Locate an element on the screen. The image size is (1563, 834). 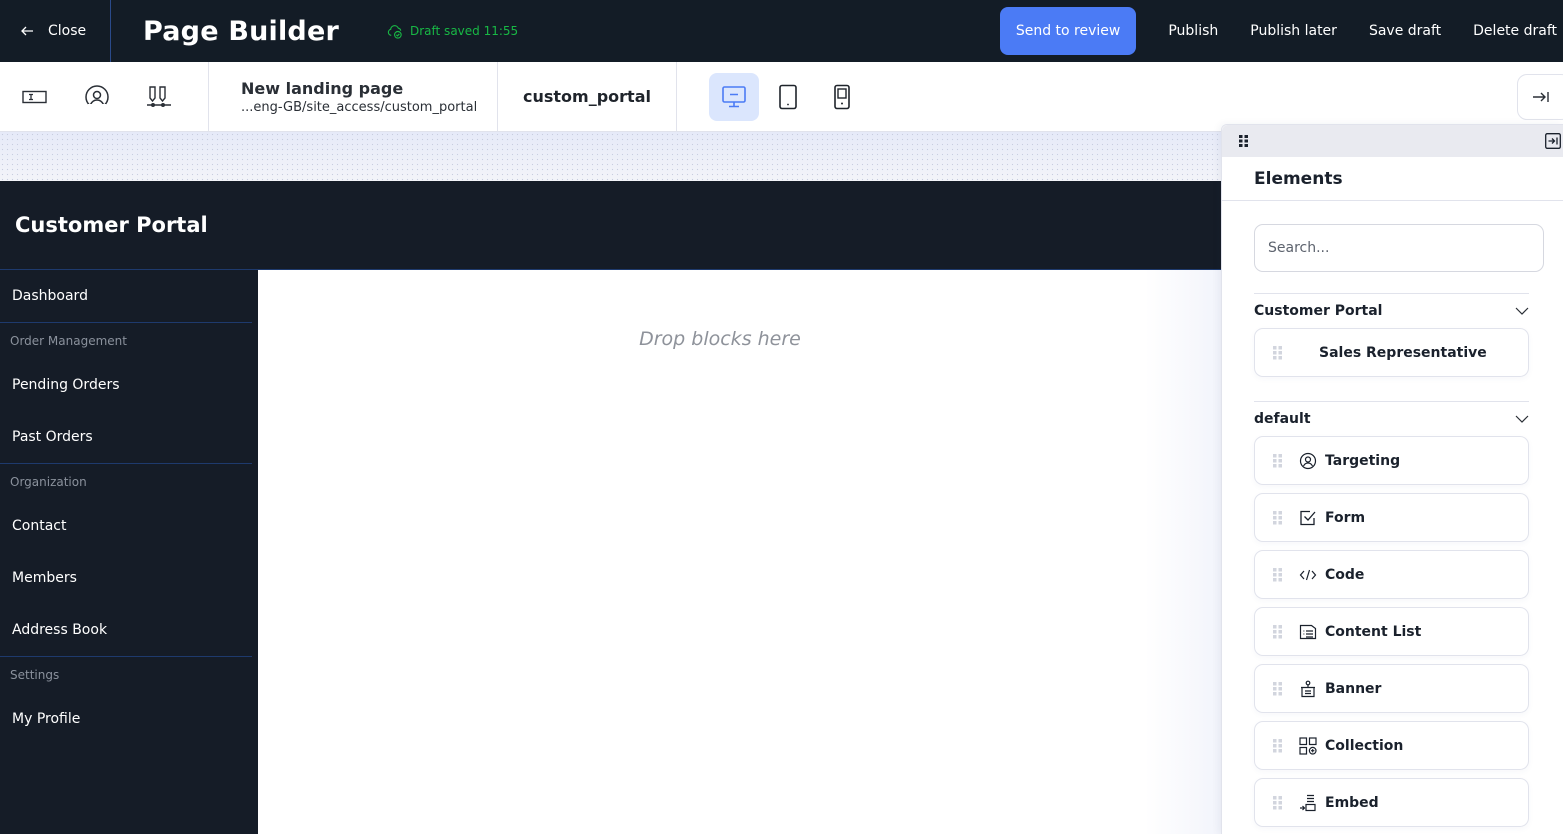
drop-zone-hint: Drop blocks here is located at coordinates (720, 339).